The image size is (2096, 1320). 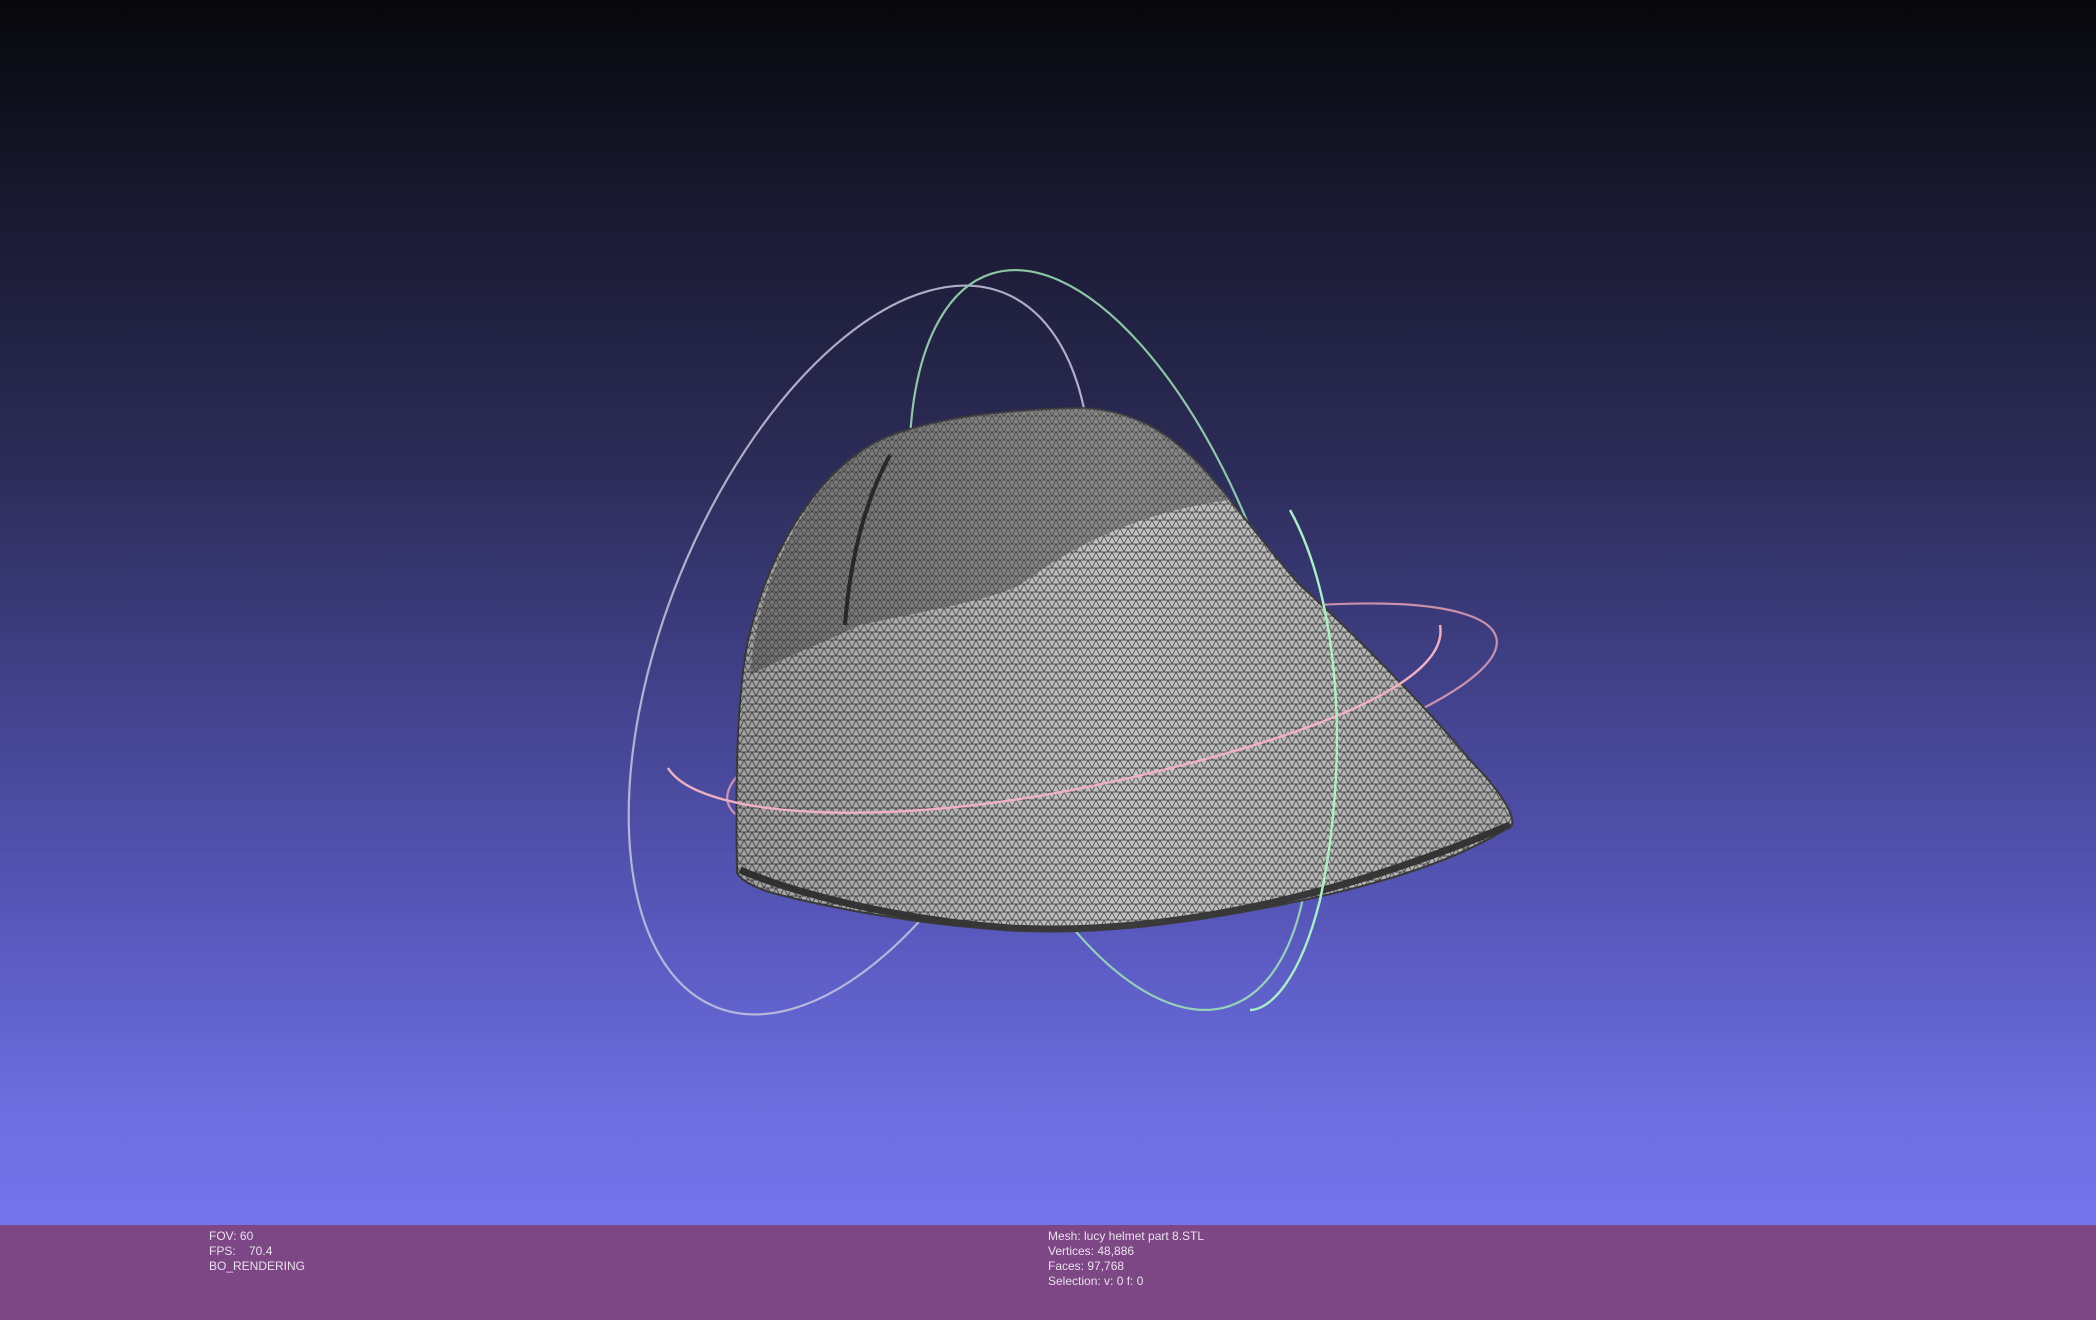 What do you see at coordinates (1086, 1266) in the screenshot?
I see `faces-count-label: Faces: 97,768` at bounding box center [1086, 1266].